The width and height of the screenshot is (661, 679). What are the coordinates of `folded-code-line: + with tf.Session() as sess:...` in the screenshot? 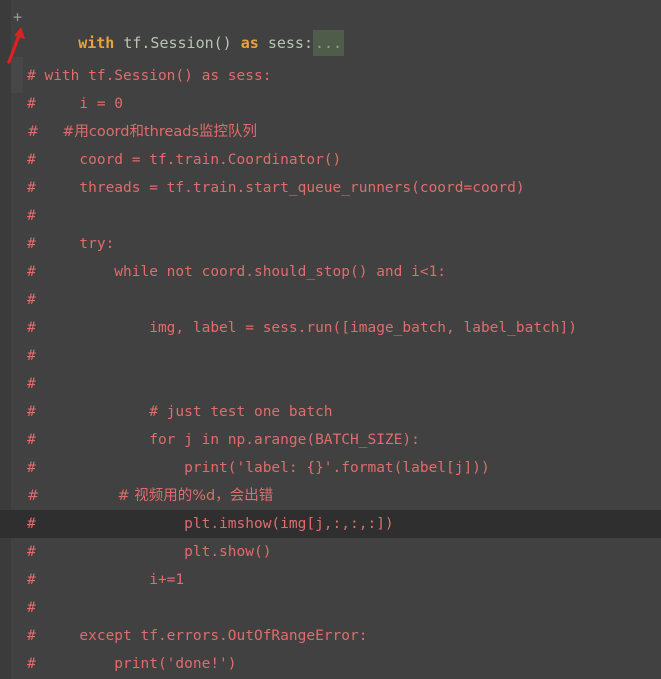 It's located at (330, 30).